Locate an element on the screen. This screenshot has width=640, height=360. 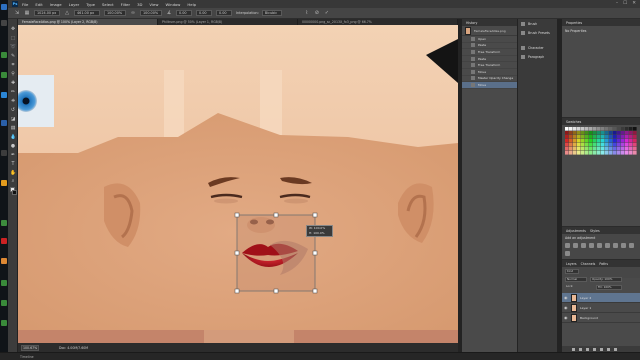
history-item-current: Move is located at coordinates (489, 85).